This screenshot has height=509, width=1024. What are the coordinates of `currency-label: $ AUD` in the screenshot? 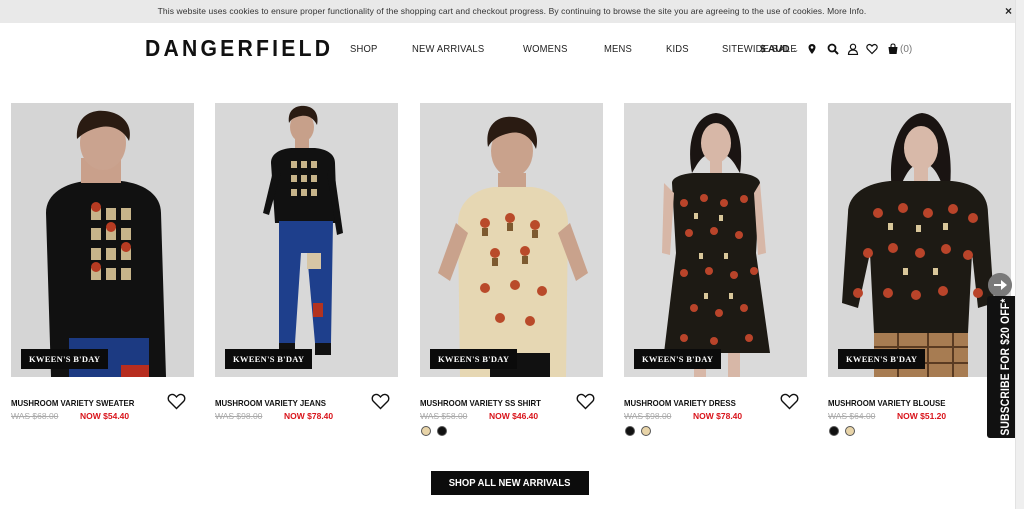 It's located at (775, 49).